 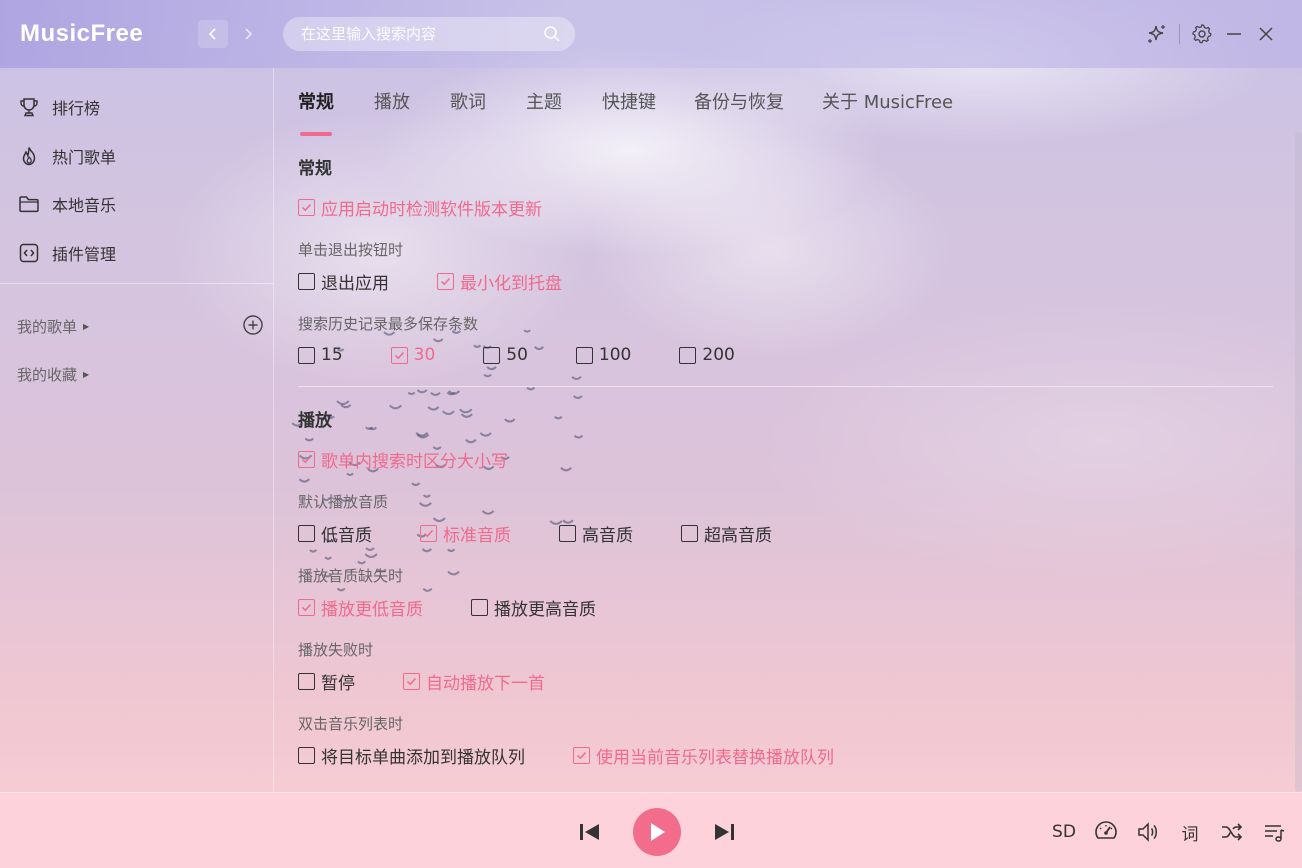 What do you see at coordinates (485, 683) in the screenshot?
I see `option-label: 自动播放下一首` at bounding box center [485, 683].